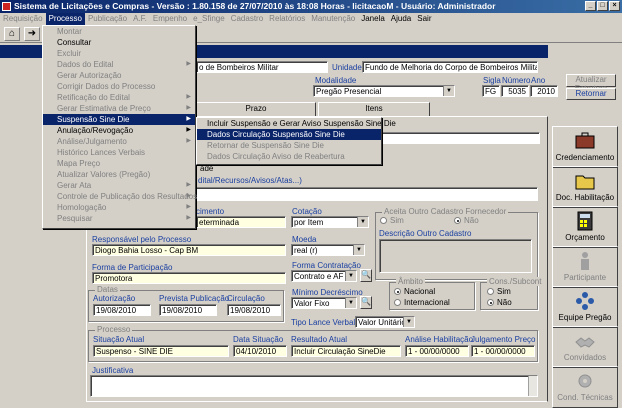 This screenshot has height=408, width=622. I want to click on cotacao-select: por Item, so click(330, 222).